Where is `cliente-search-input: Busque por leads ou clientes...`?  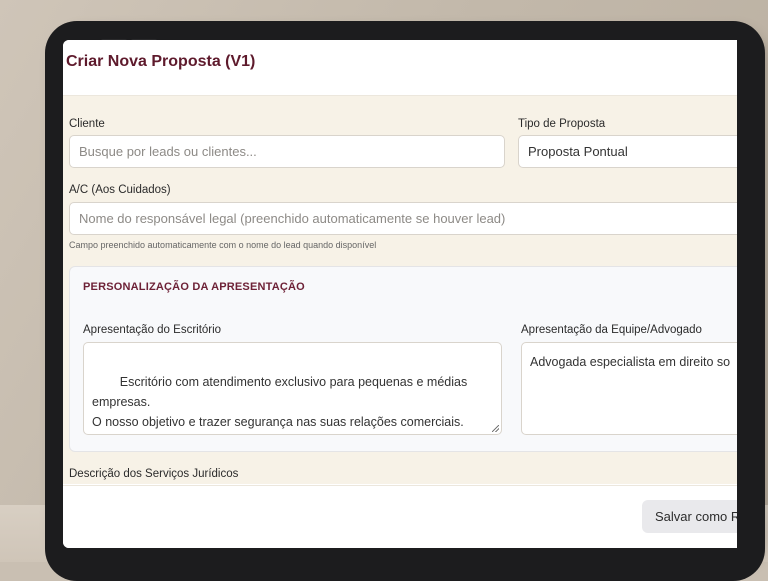
cliente-search-input: Busque por leads ou clientes... is located at coordinates (287, 151).